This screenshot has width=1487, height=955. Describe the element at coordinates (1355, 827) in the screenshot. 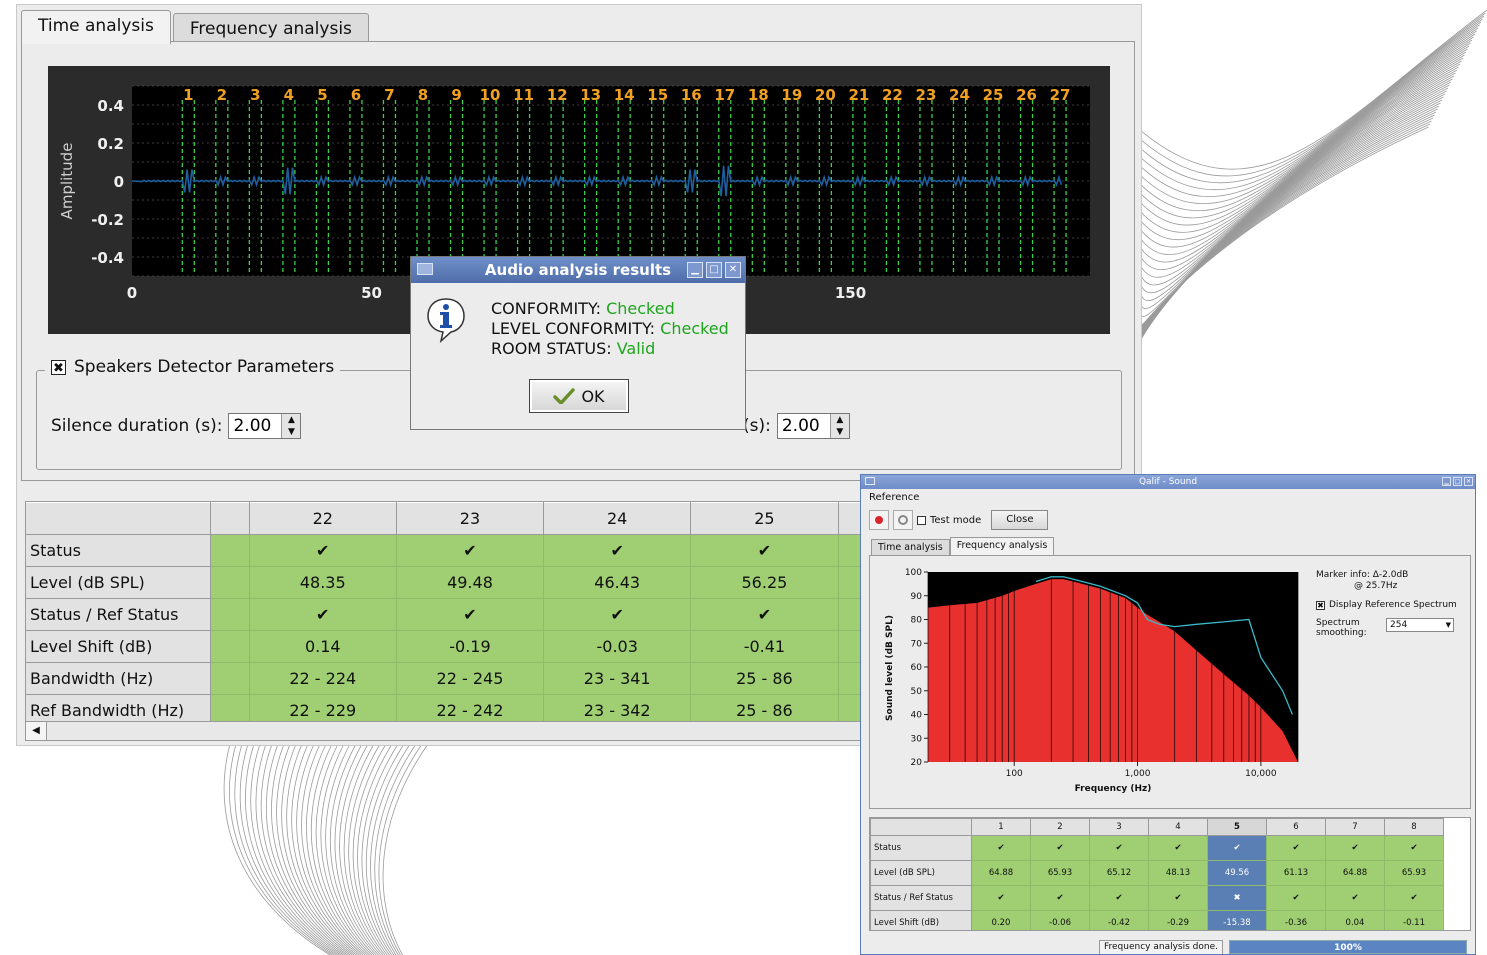

I see `column-header: 7` at that location.